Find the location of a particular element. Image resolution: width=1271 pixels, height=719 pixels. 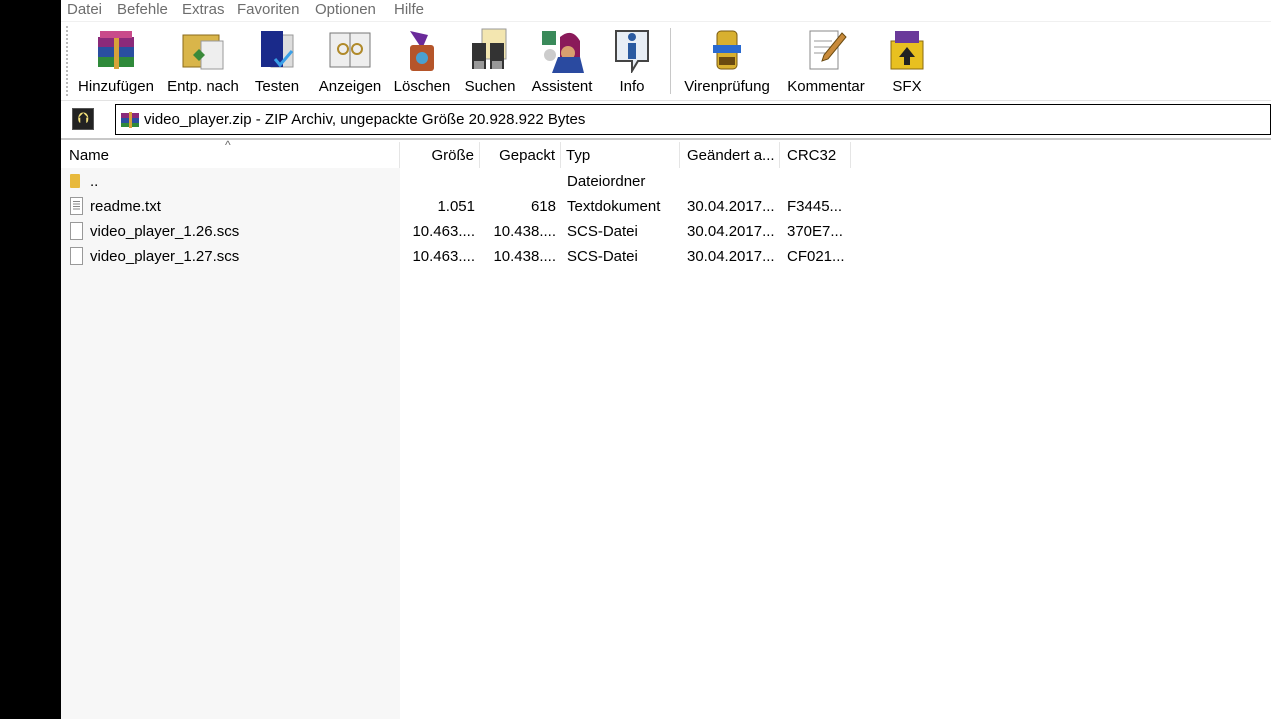

archive-icon is located at coordinates (130, 120).